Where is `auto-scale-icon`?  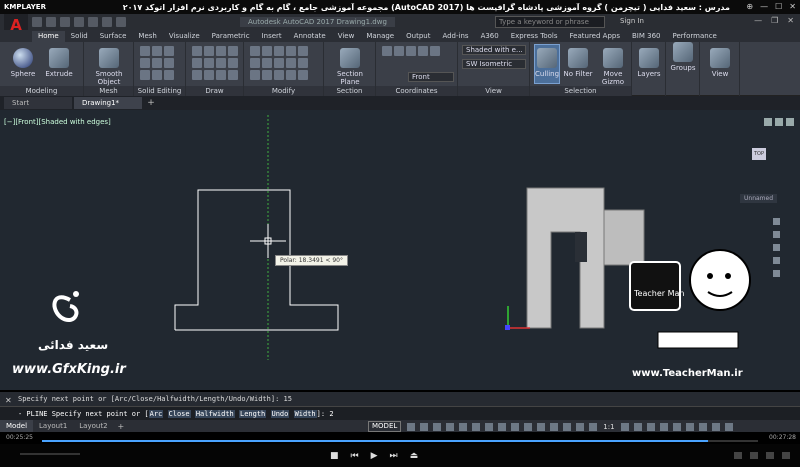 auto-scale-icon is located at coordinates (593, 426).